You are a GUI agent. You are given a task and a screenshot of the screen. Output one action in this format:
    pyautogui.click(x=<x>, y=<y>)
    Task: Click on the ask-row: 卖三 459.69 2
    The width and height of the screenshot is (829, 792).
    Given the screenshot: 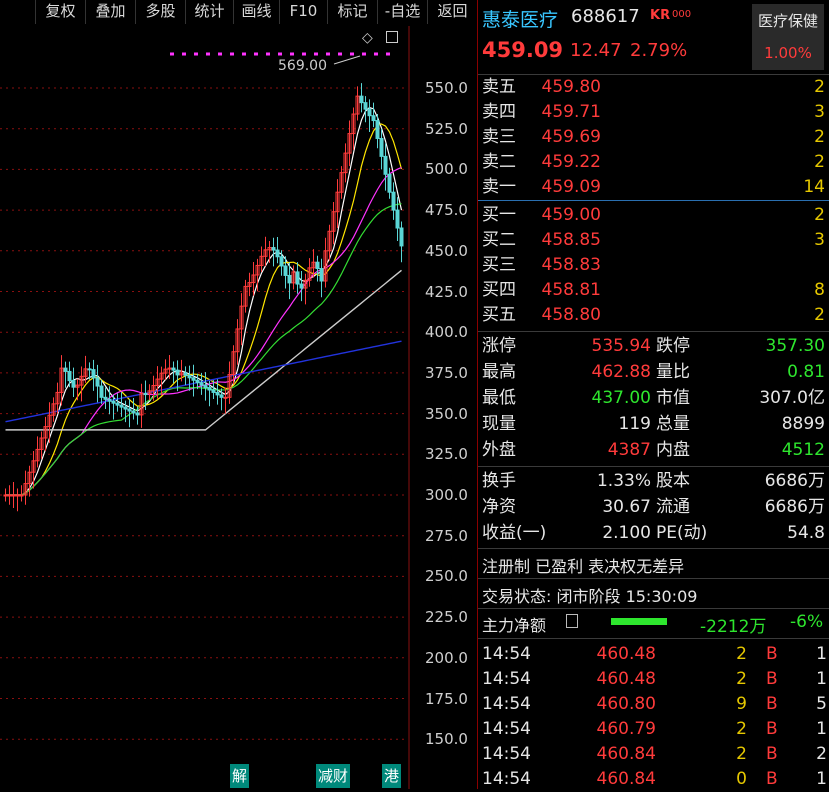 What is the action you would take?
    pyautogui.click(x=653, y=137)
    